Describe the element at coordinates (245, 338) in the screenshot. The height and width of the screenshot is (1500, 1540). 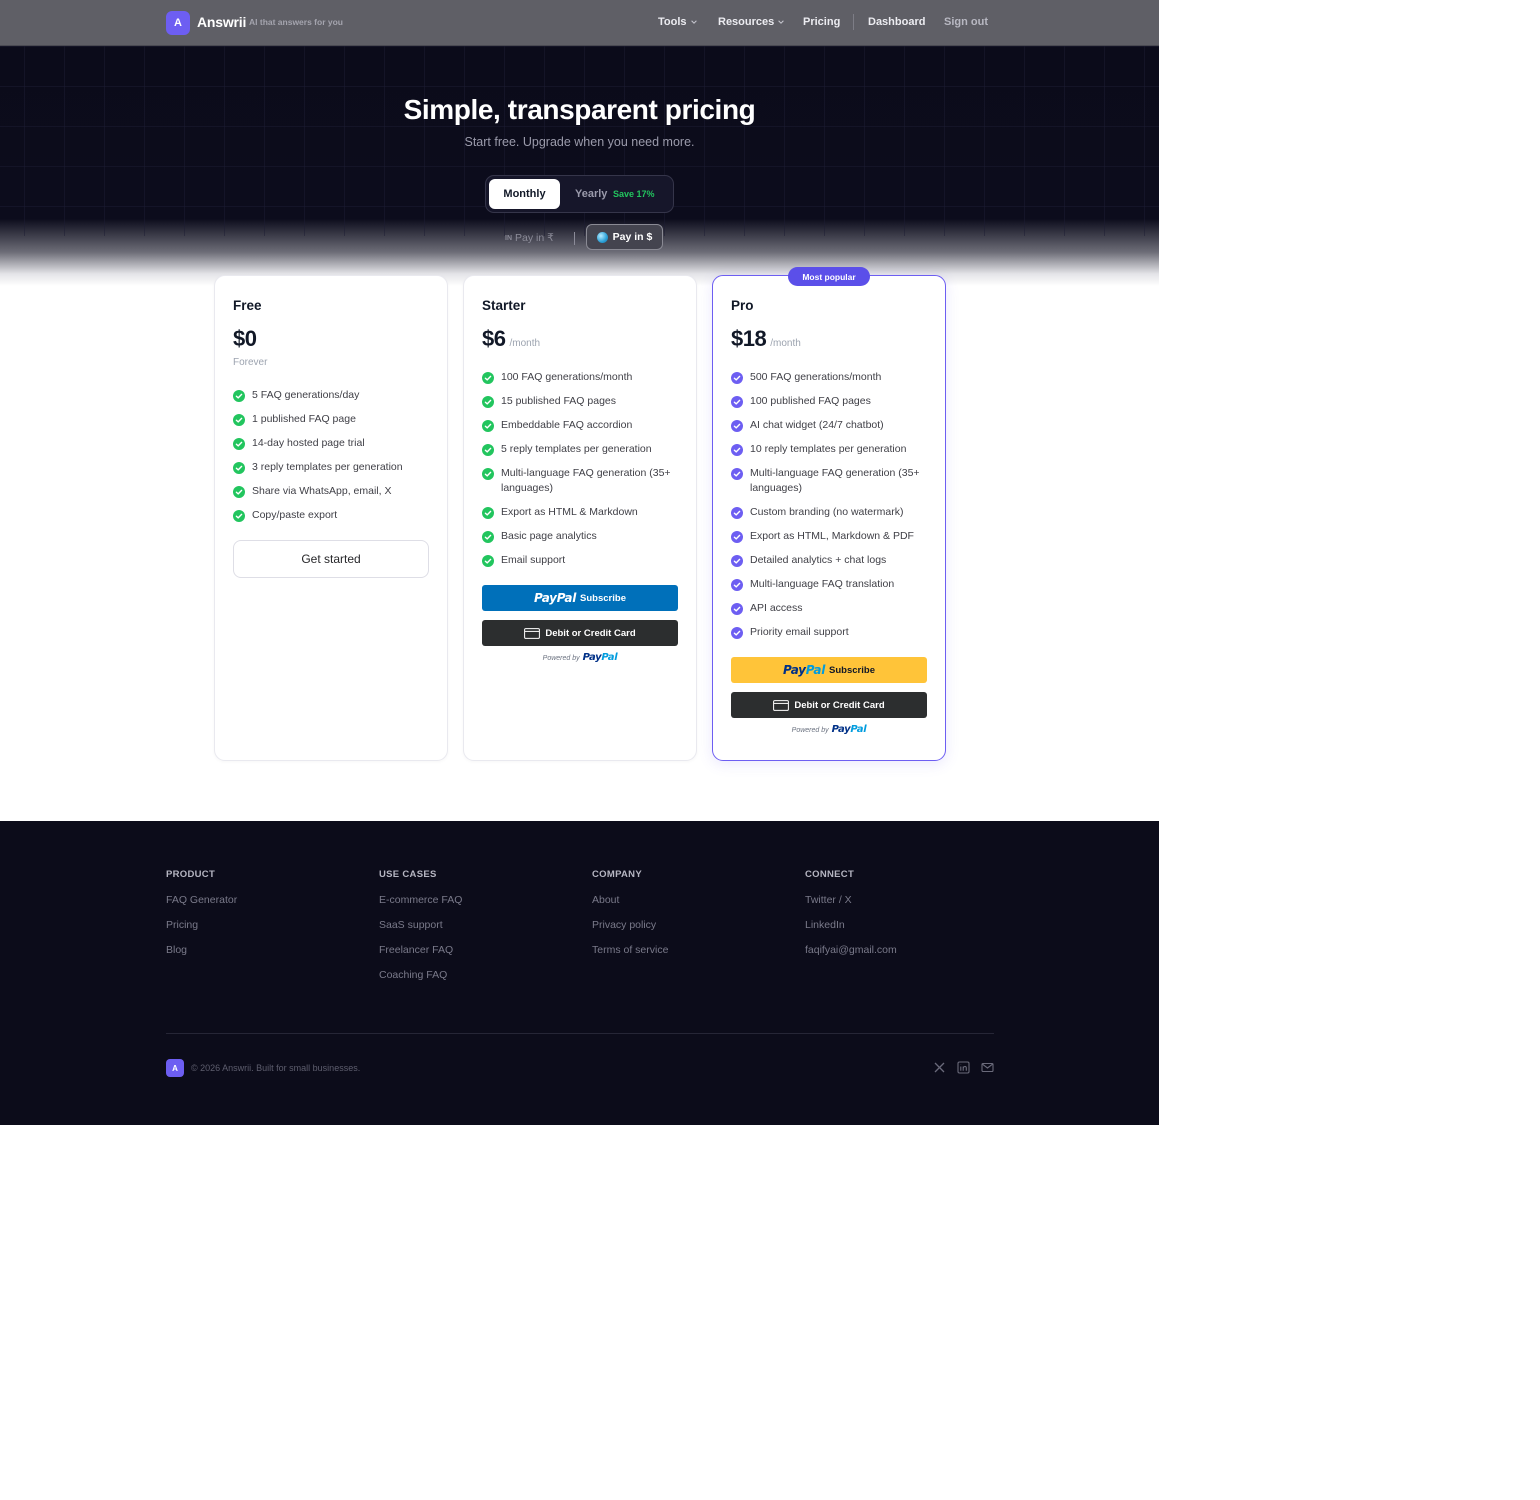
I see `plan-price-value: $0` at that location.